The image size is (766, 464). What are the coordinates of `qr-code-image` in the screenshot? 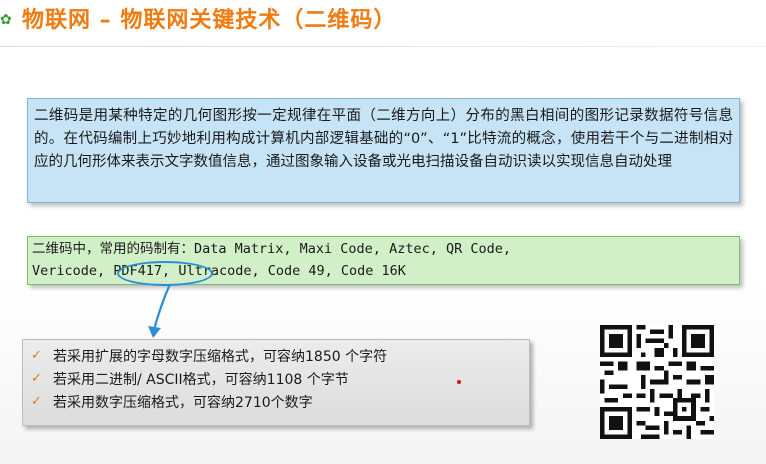 It's located at (657, 382).